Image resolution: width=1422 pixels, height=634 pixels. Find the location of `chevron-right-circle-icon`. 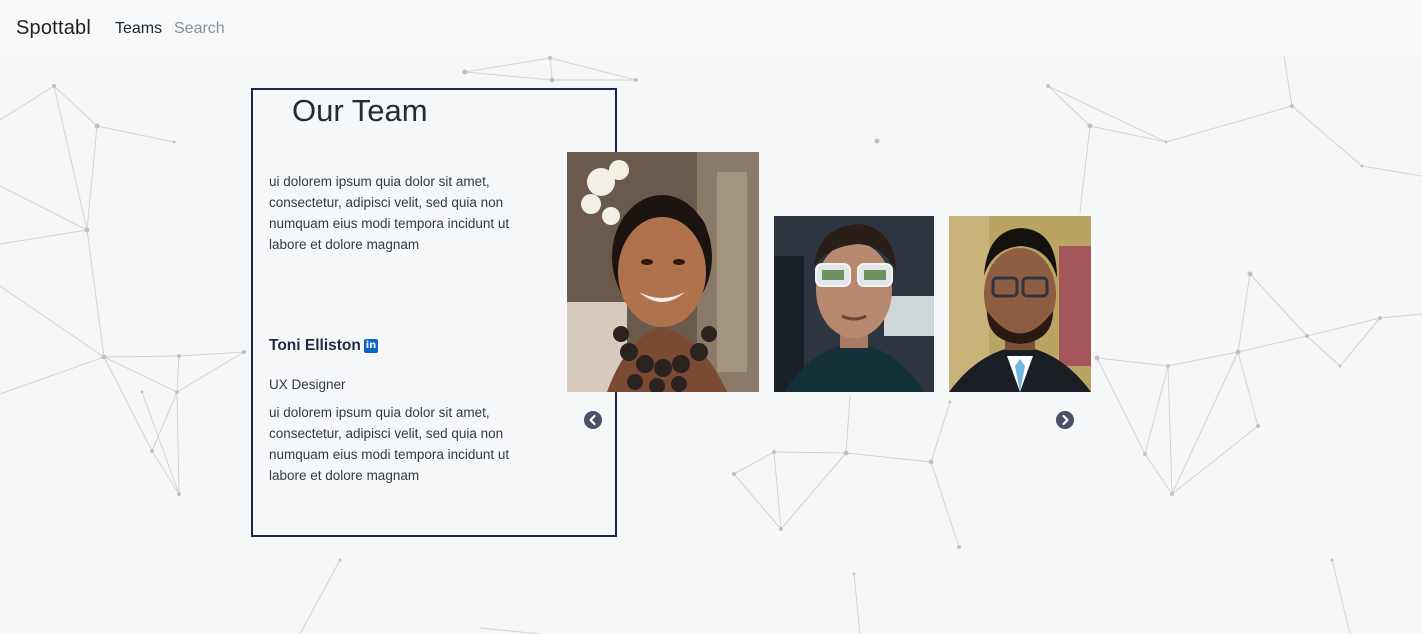

chevron-right-circle-icon is located at coordinates (1065, 420).